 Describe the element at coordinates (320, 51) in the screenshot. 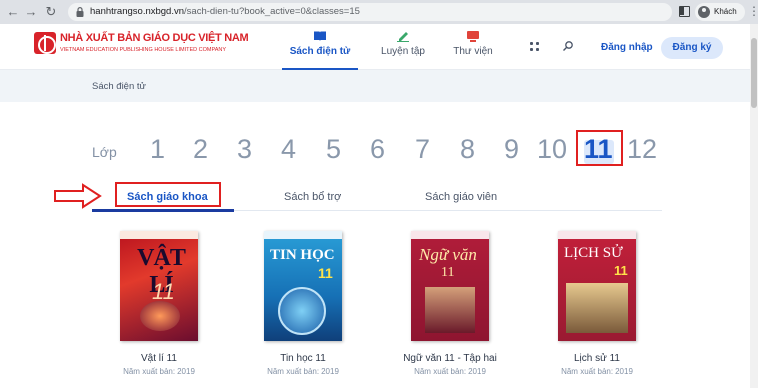

I see `nav-ebooks-label: Sách điện tử` at that location.